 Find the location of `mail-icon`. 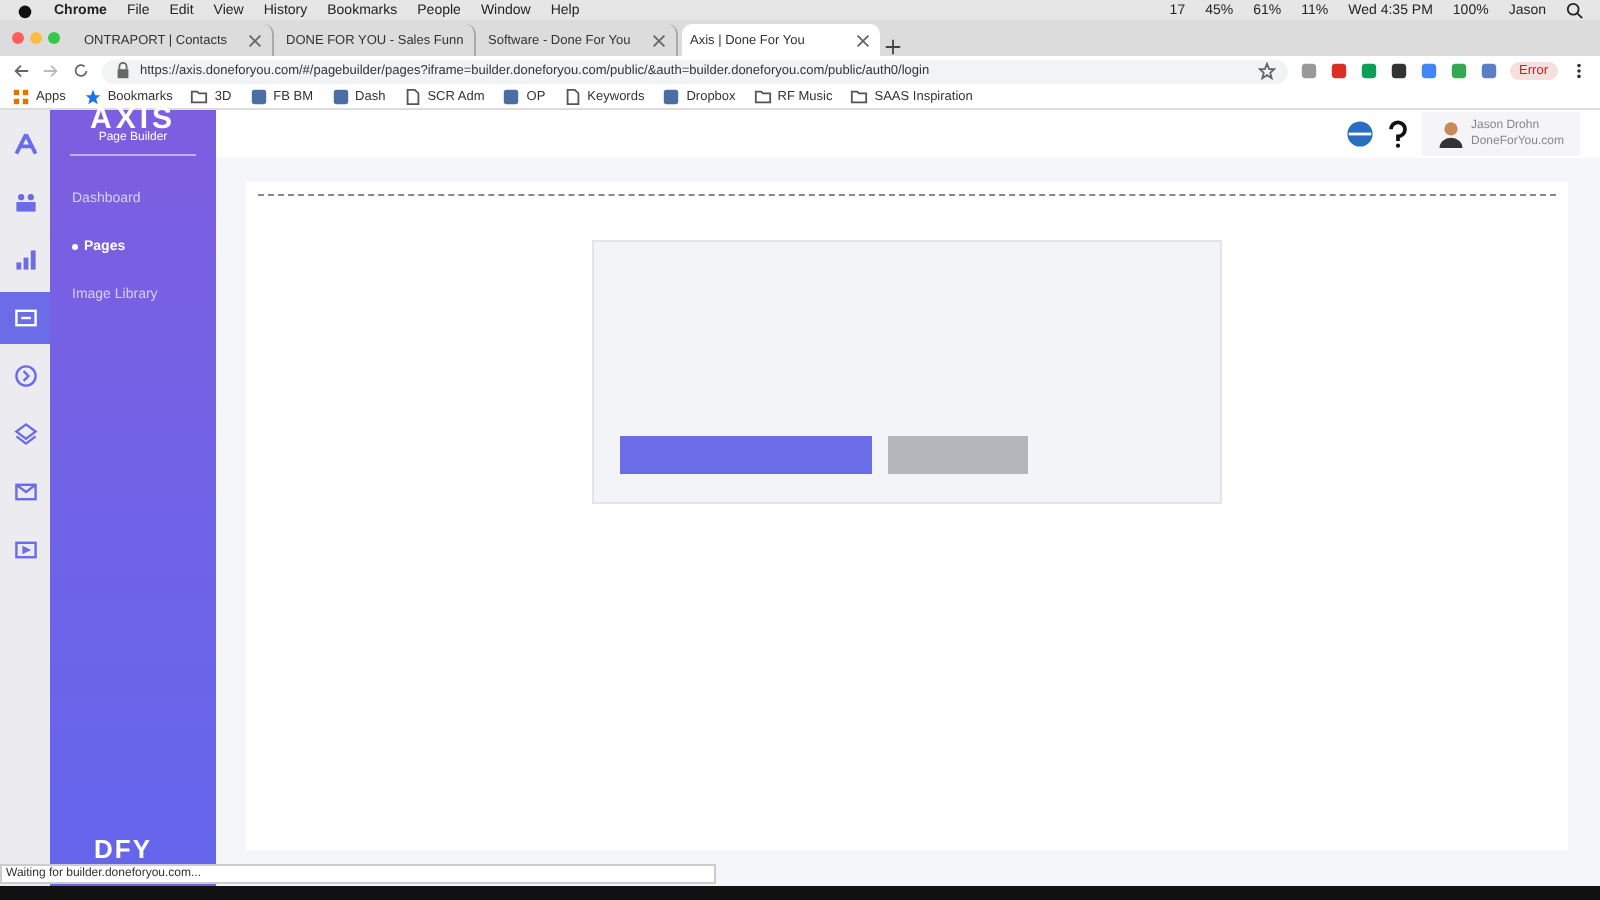

mail-icon is located at coordinates (25, 492).